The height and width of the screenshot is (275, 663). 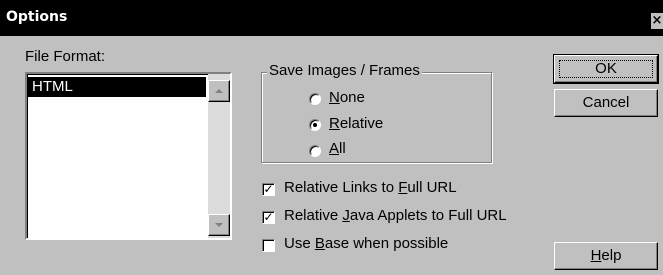 What do you see at coordinates (347, 97) in the screenshot?
I see `radio-none-label: None` at bounding box center [347, 97].